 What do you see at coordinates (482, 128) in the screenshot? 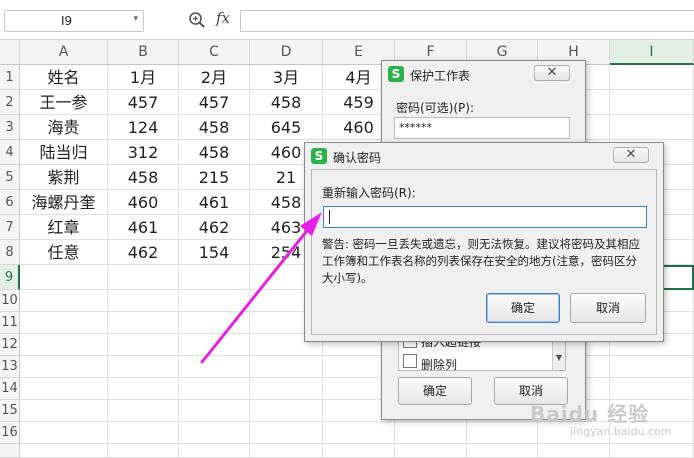
I see `password-field: ******` at bounding box center [482, 128].